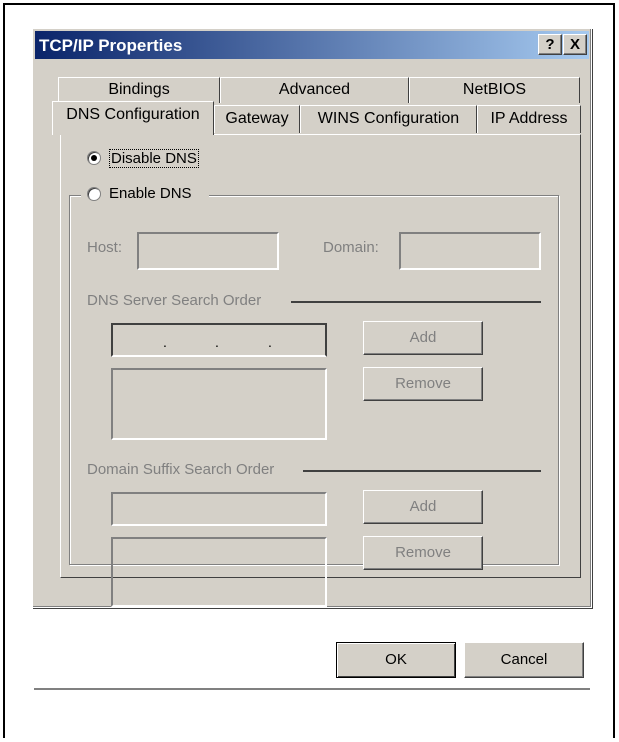 This screenshot has width=619, height=742. I want to click on cancel-button: Cancel, so click(524, 660).